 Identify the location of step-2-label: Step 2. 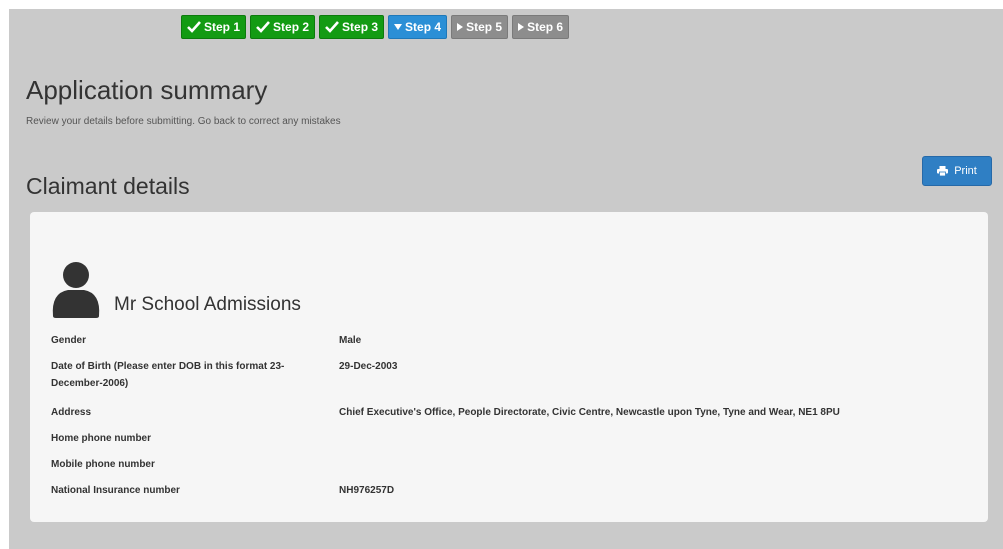
(291, 27).